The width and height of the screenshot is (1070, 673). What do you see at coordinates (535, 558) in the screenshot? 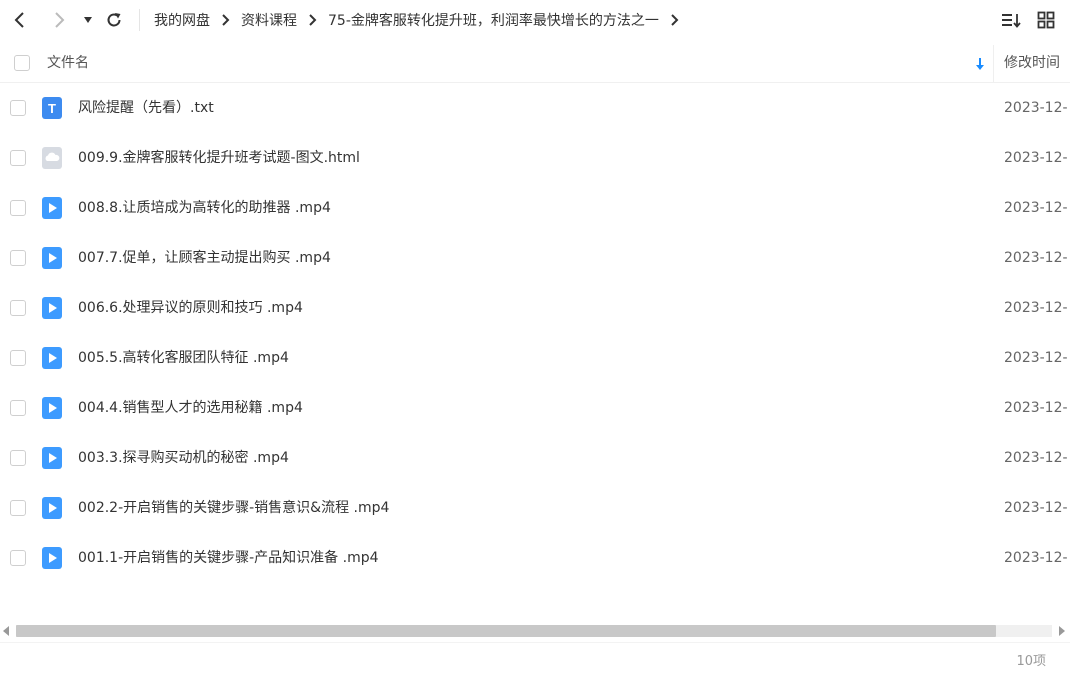
I see `file-row: 001.1-开启销售的关键步骤-产品知识准备 .mp4 2023-12-` at bounding box center [535, 558].